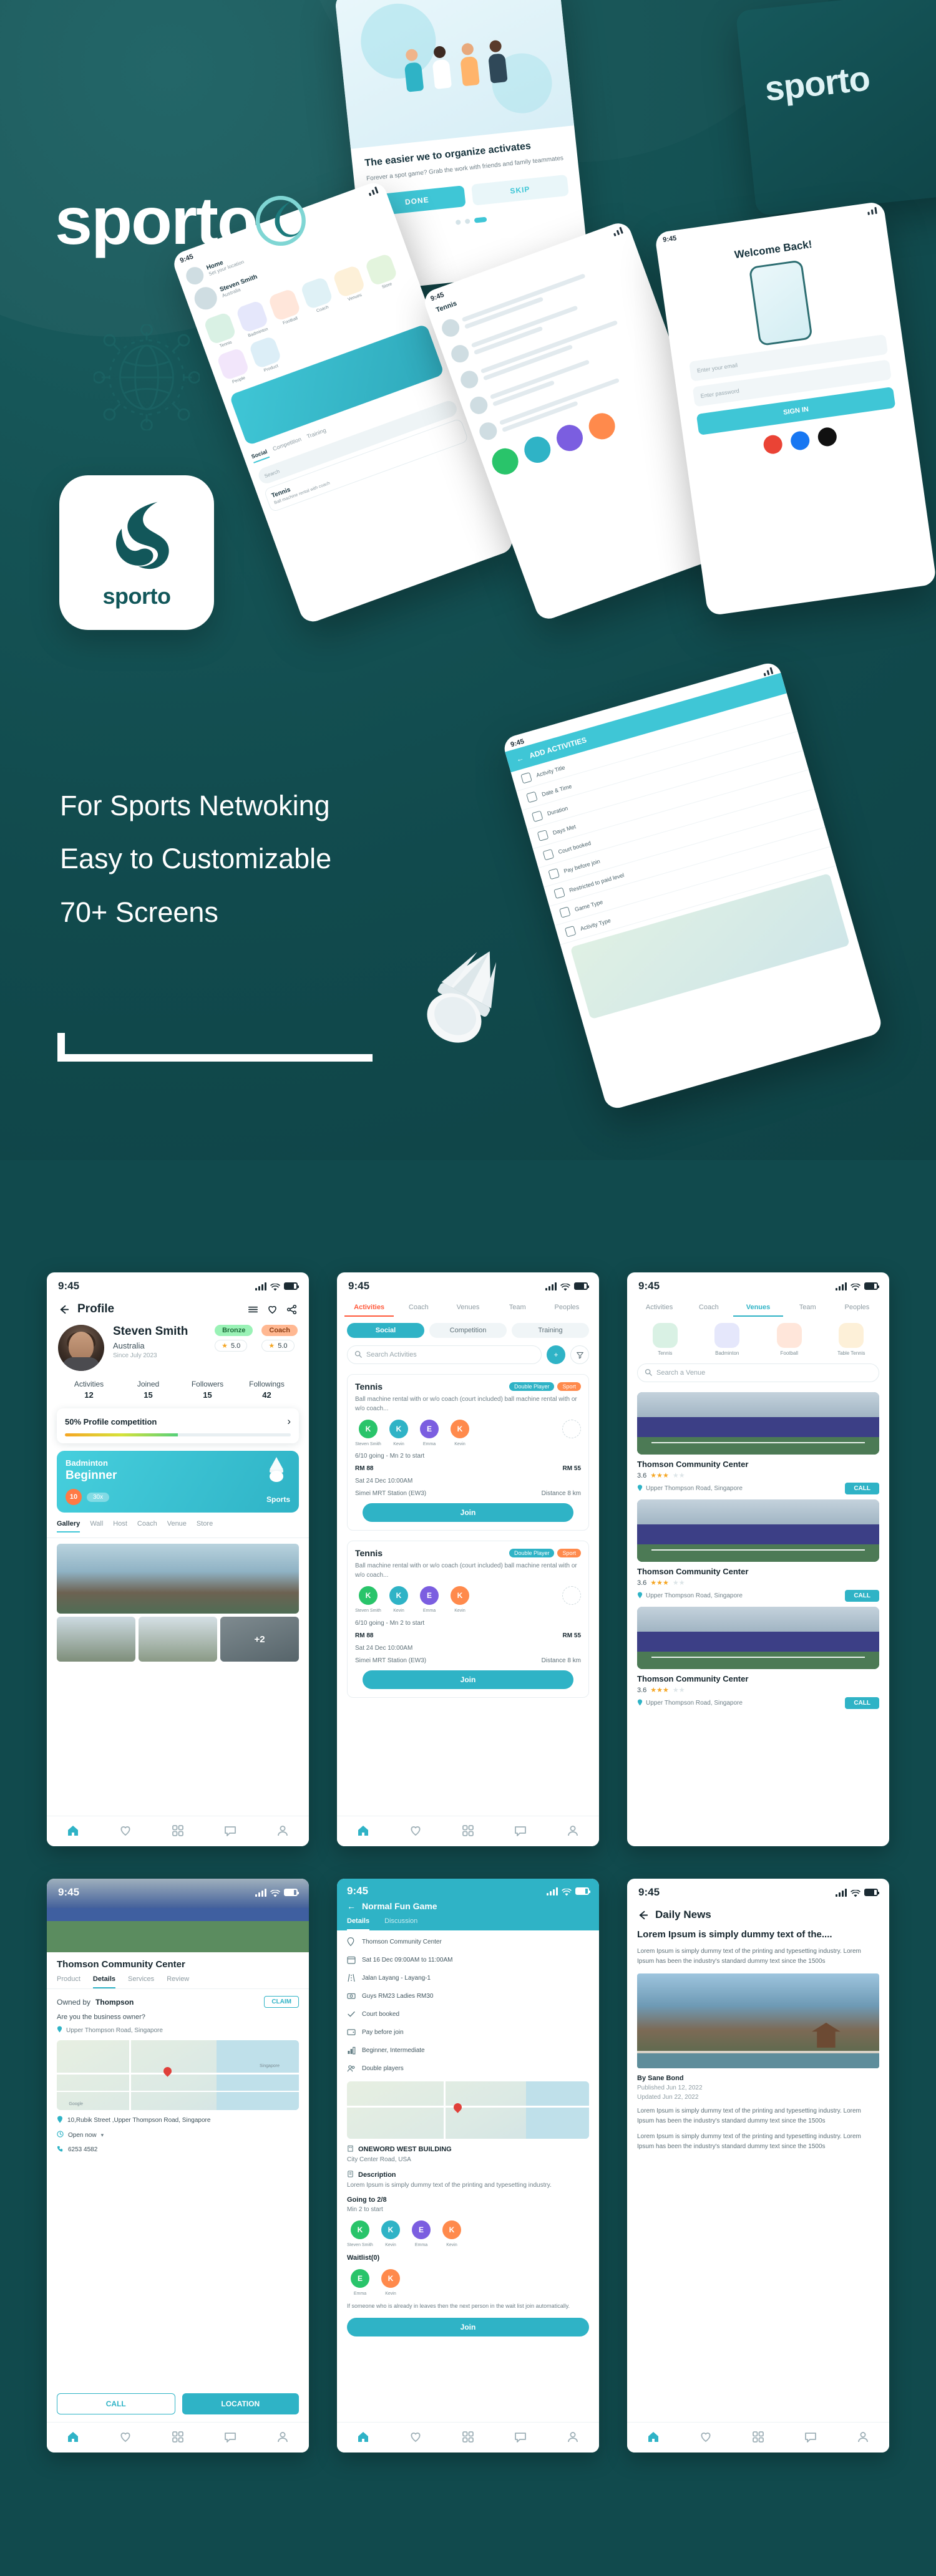 This screenshot has width=936, height=2576. I want to click on segment-control: Social Competition Training, so click(468, 1328).